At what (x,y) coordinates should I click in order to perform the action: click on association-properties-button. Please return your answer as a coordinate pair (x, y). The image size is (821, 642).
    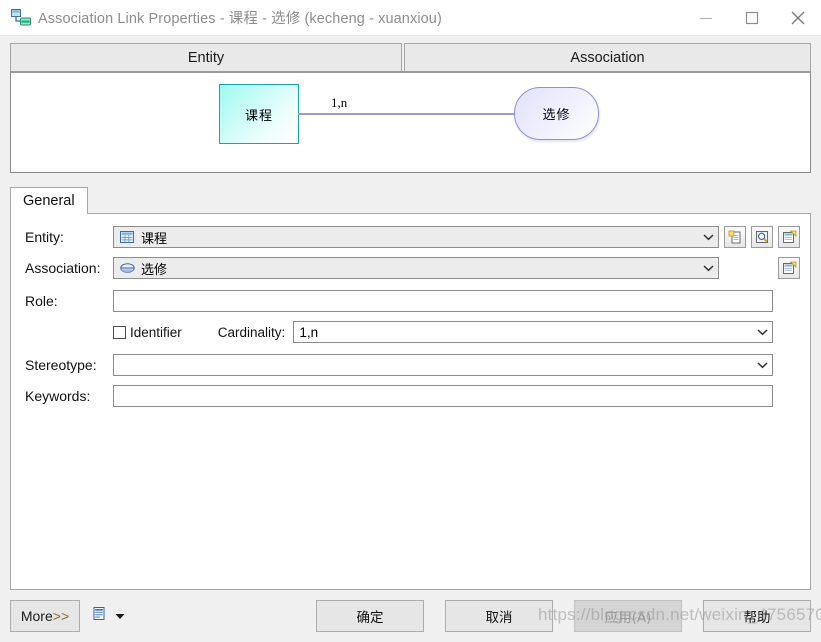
    Looking at the image, I should click on (789, 268).